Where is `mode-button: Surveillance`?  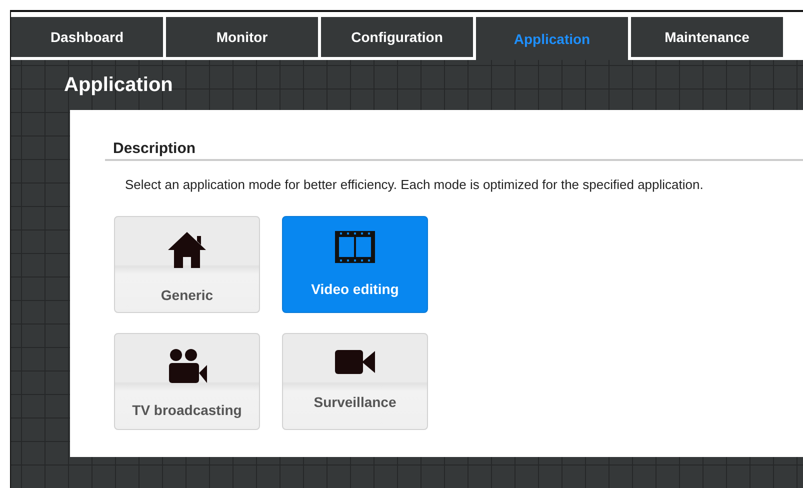 mode-button: Surveillance is located at coordinates (355, 381).